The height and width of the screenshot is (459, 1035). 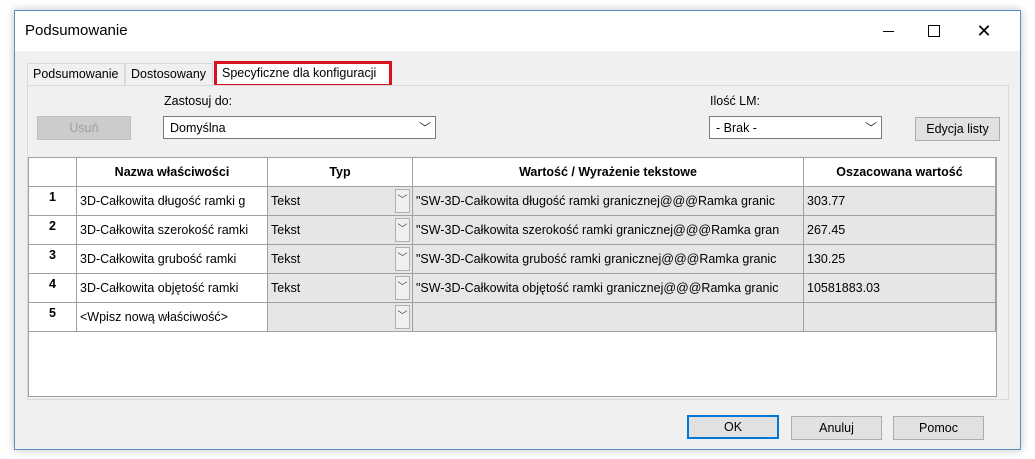 I want to click on evaluated-value-cell: 10581883.03, so click(x=900, y=288).